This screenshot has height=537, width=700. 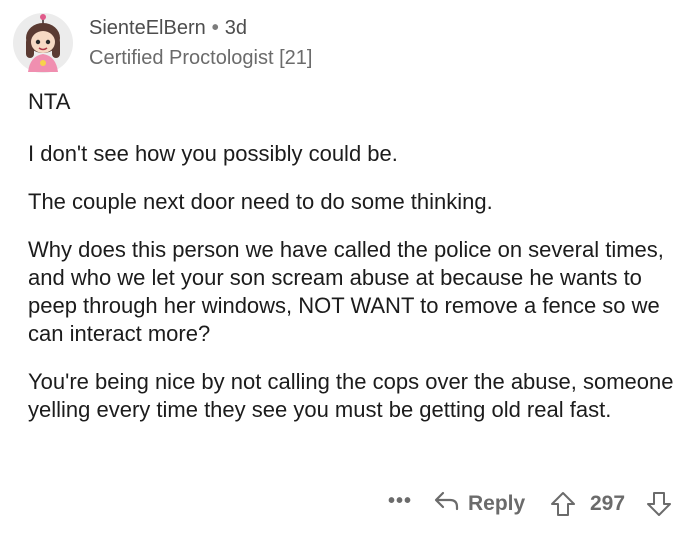 I want to click on comment-author-line: SienteElBern • 3d, so click(x=168, y=28).